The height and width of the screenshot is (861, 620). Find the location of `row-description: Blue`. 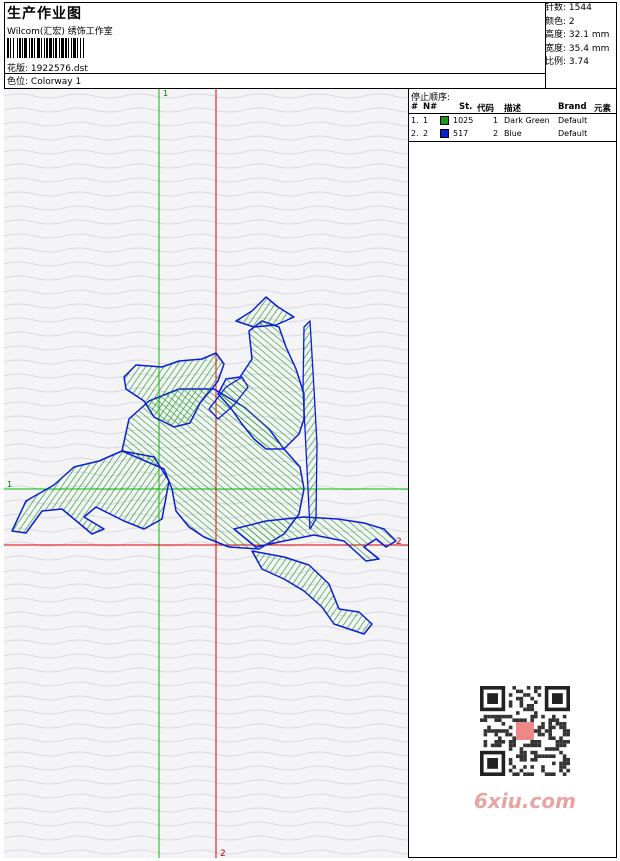

row-description: Blue is located at coordinates (513, 133).